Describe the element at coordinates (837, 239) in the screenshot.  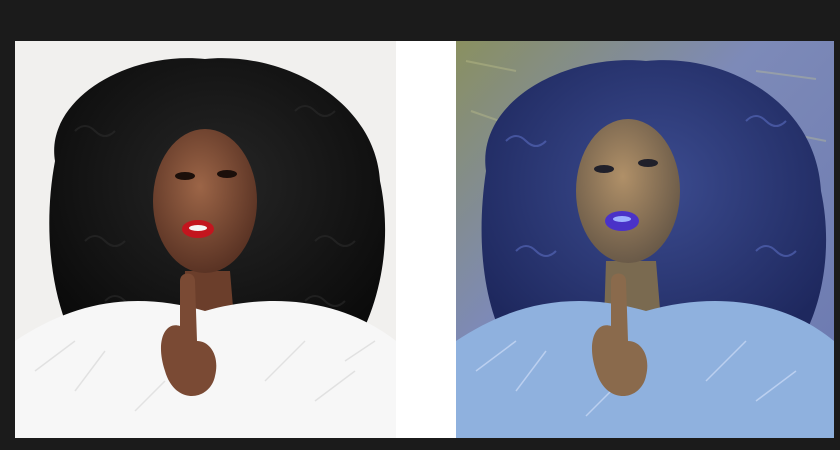
I see `right-border` at that location.